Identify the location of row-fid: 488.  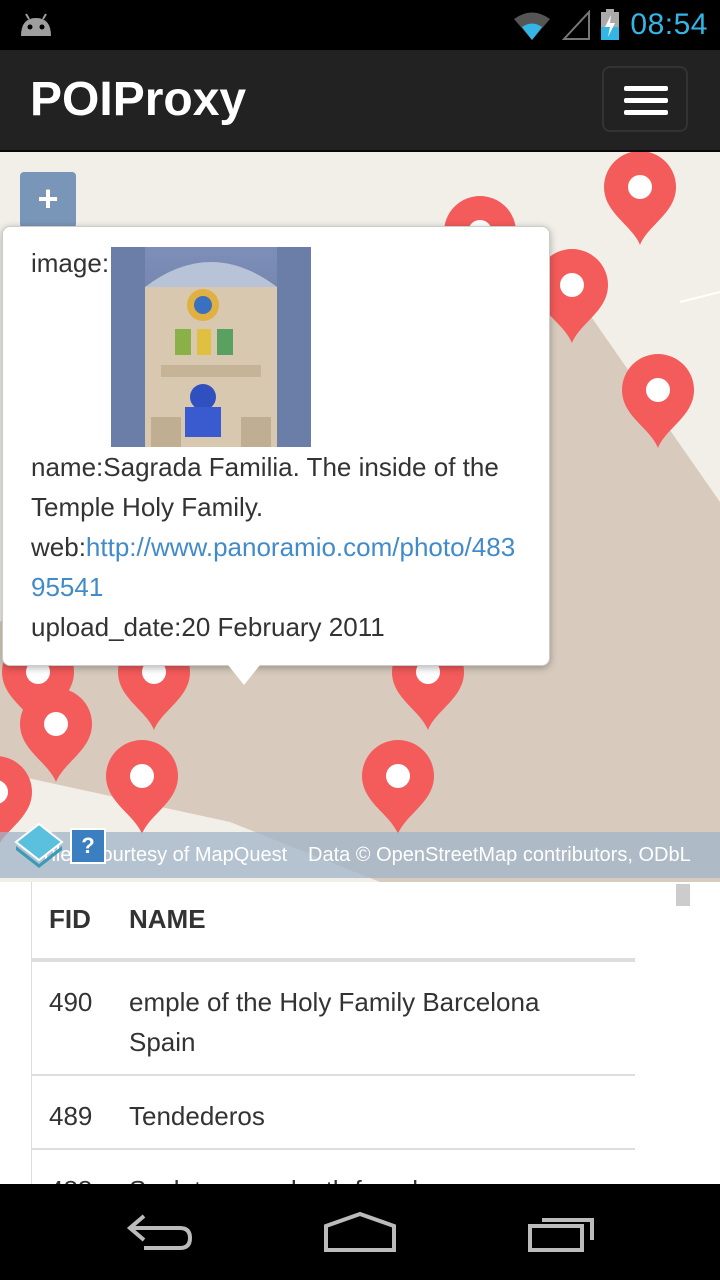
(70, 1177).